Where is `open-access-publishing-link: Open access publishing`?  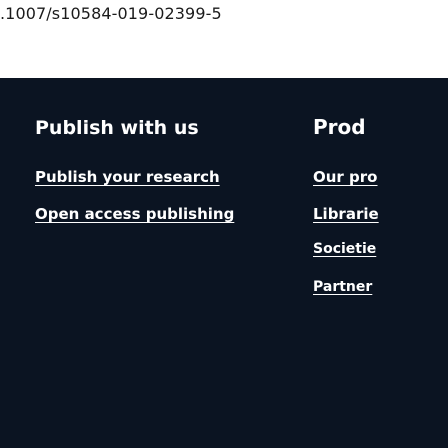
open-access-publishing-link: Open access publishing is located at coordinates (134, 214).